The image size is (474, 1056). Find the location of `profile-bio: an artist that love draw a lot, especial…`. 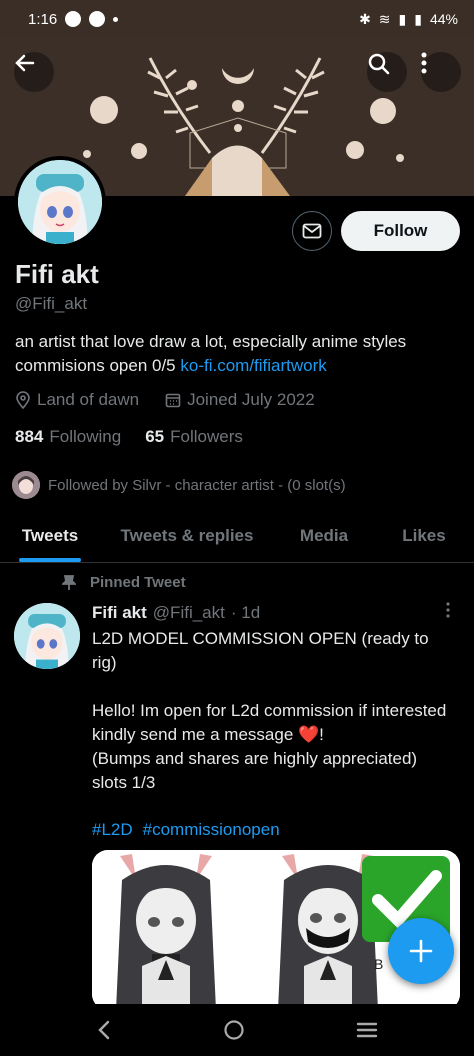

profile-bio: an artist that love draw a lot, especial… is located at coordinates (240, 354).